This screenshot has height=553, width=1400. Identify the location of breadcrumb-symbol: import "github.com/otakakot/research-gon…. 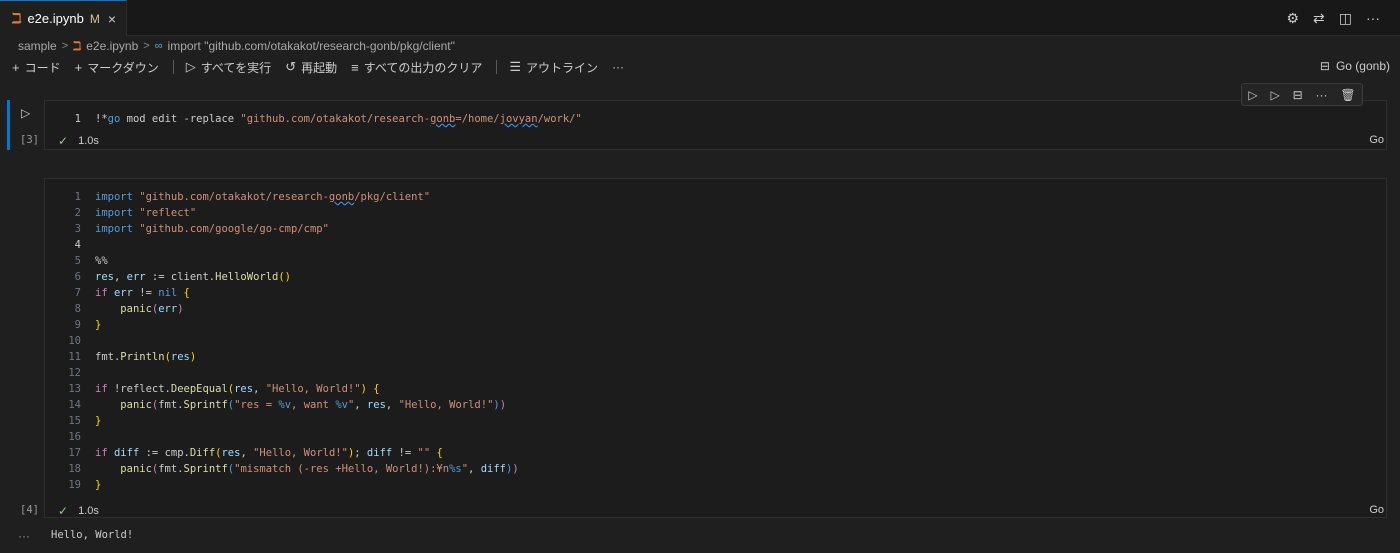
(311, 46).